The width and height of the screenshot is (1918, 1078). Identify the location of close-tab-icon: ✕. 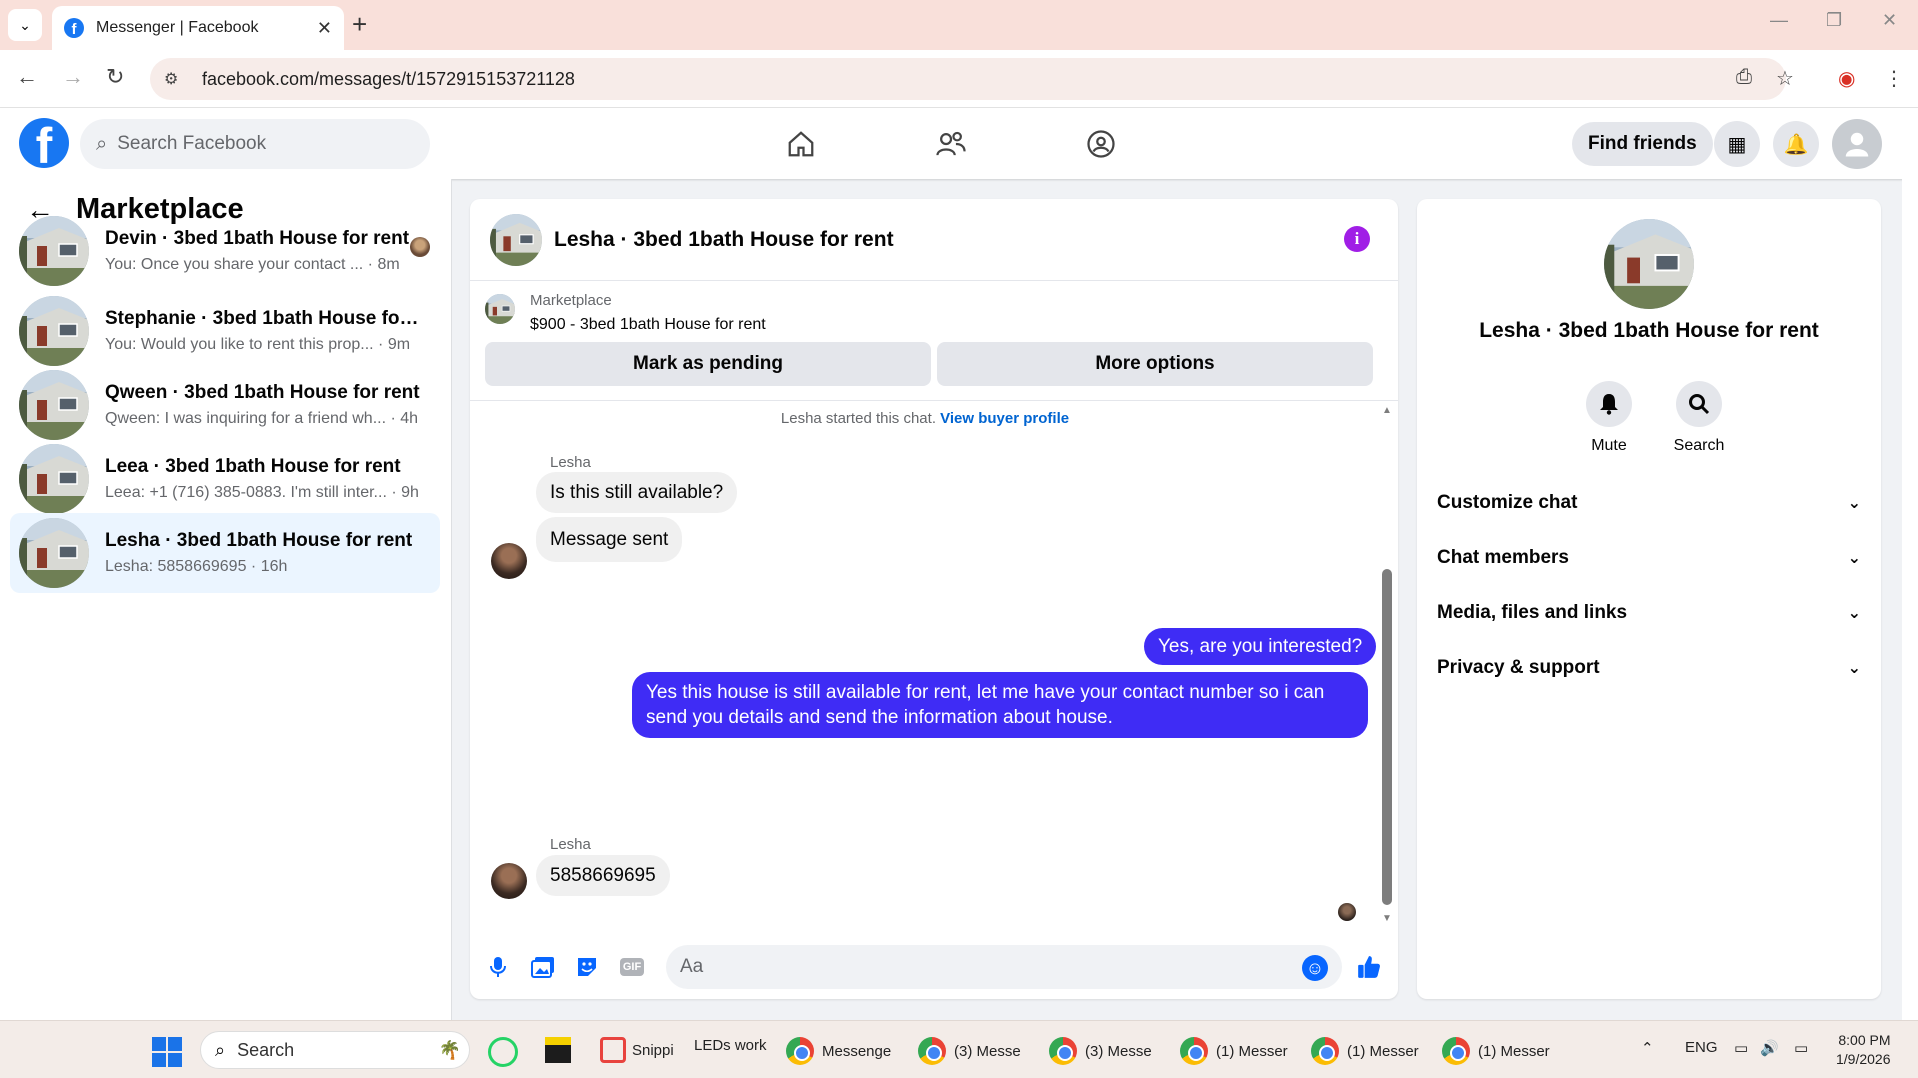
(324, 28).